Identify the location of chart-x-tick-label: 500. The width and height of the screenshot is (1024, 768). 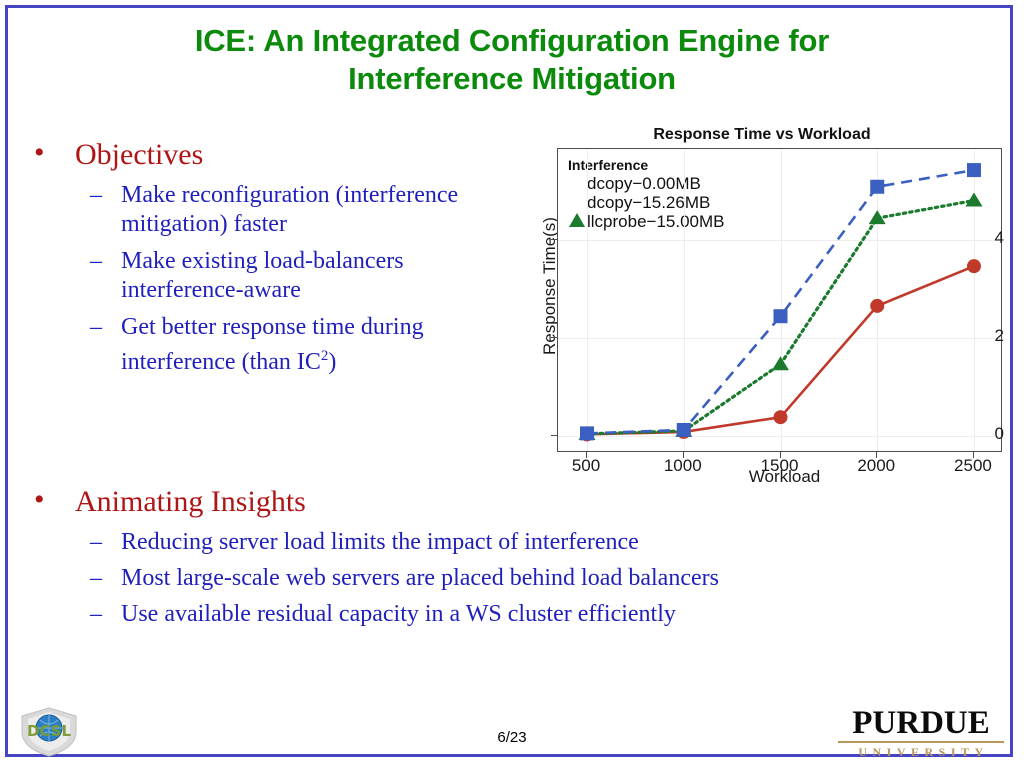
(586, 465).